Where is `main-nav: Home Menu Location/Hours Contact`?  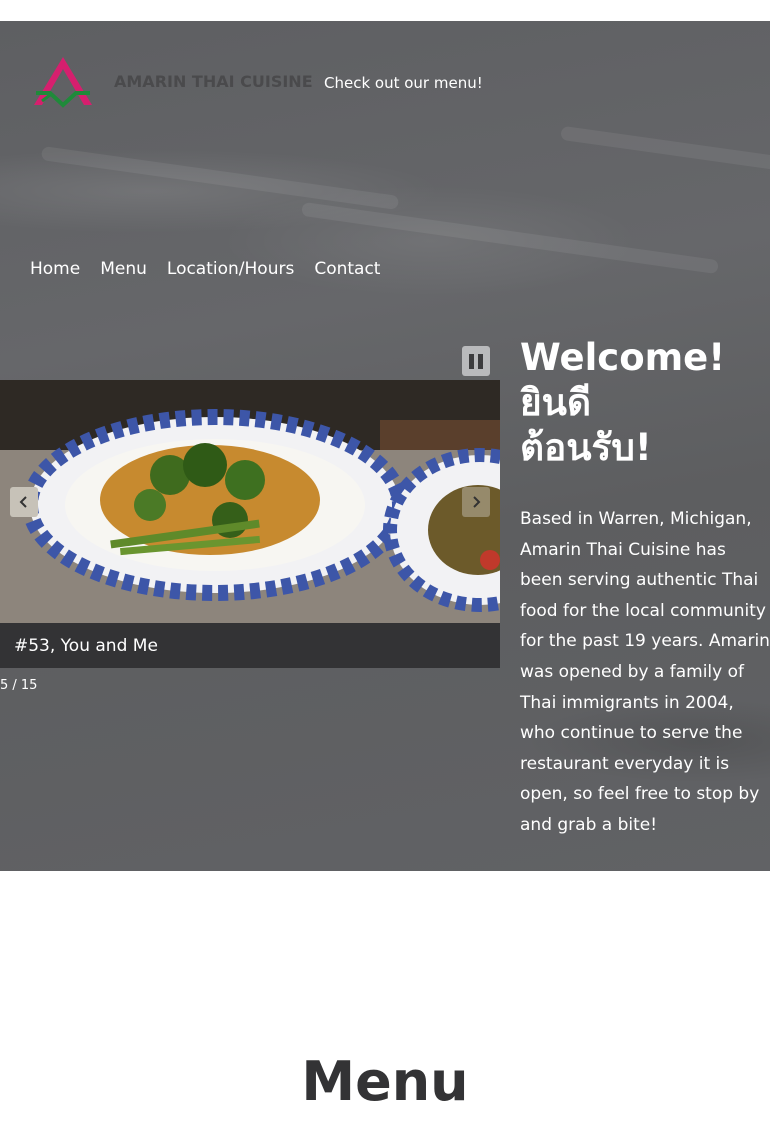
main-nav: Home Menu Location/Hours Contact is located at coordinates (205, 269).